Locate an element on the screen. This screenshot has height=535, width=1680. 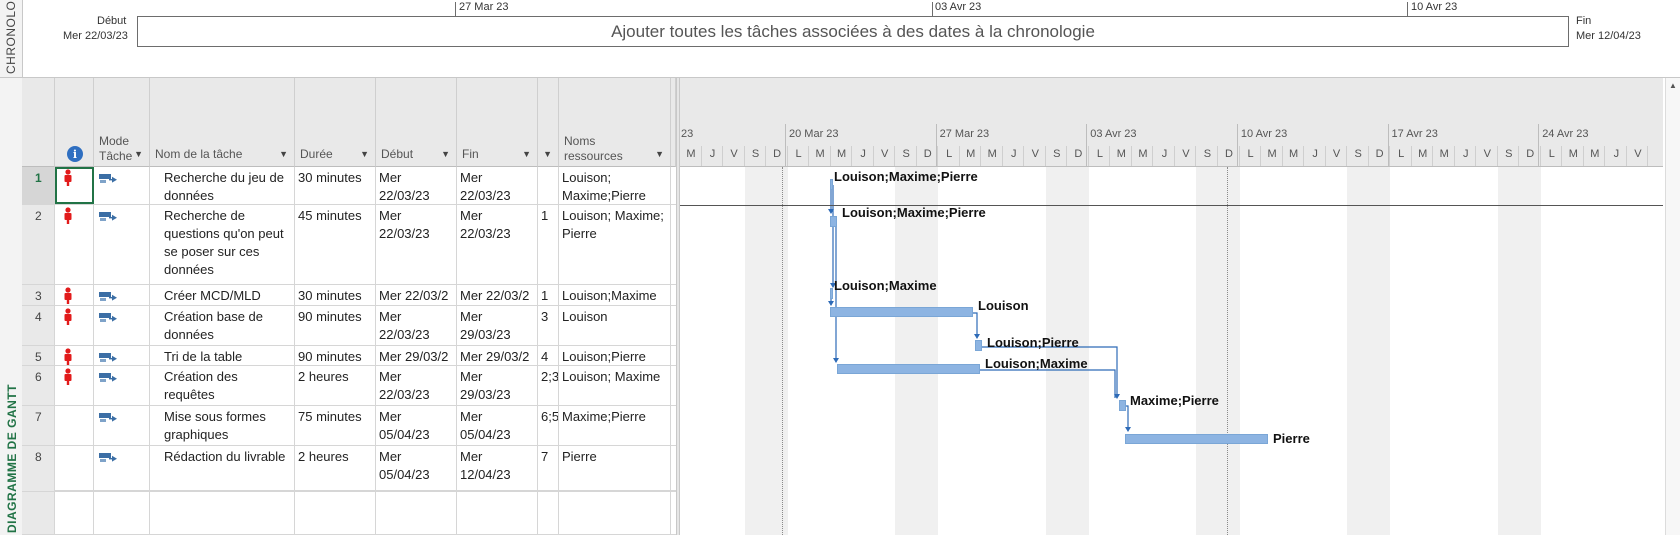
finish-cell: Mer 29/03/2 is located at coordinates (497, 355).